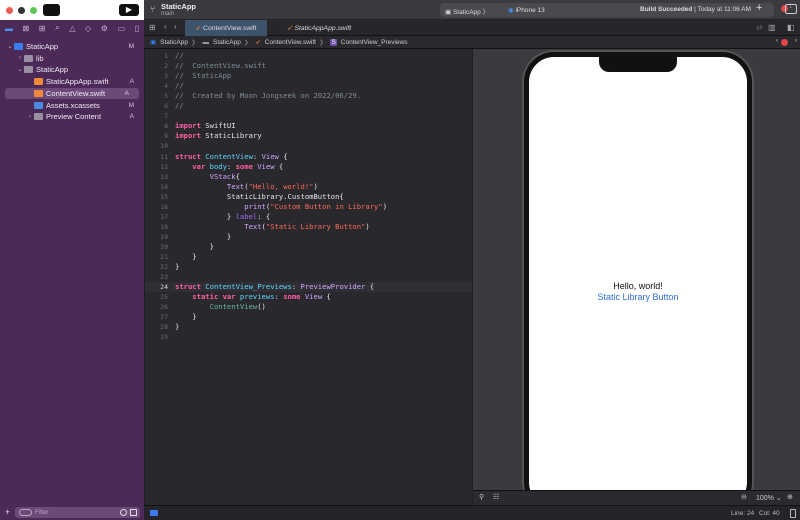 The width and height of the screenshot is (800, 520). What do you see at coordinates (175, 26) in the screenshot?
I see `forward-icon: ›` at bounding box center [175, 26].